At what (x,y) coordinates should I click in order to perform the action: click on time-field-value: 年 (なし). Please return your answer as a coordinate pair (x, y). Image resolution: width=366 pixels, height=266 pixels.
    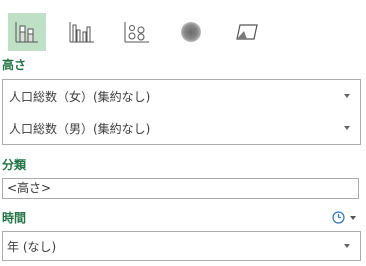
    Looking at the image, I should click on (32, 246).